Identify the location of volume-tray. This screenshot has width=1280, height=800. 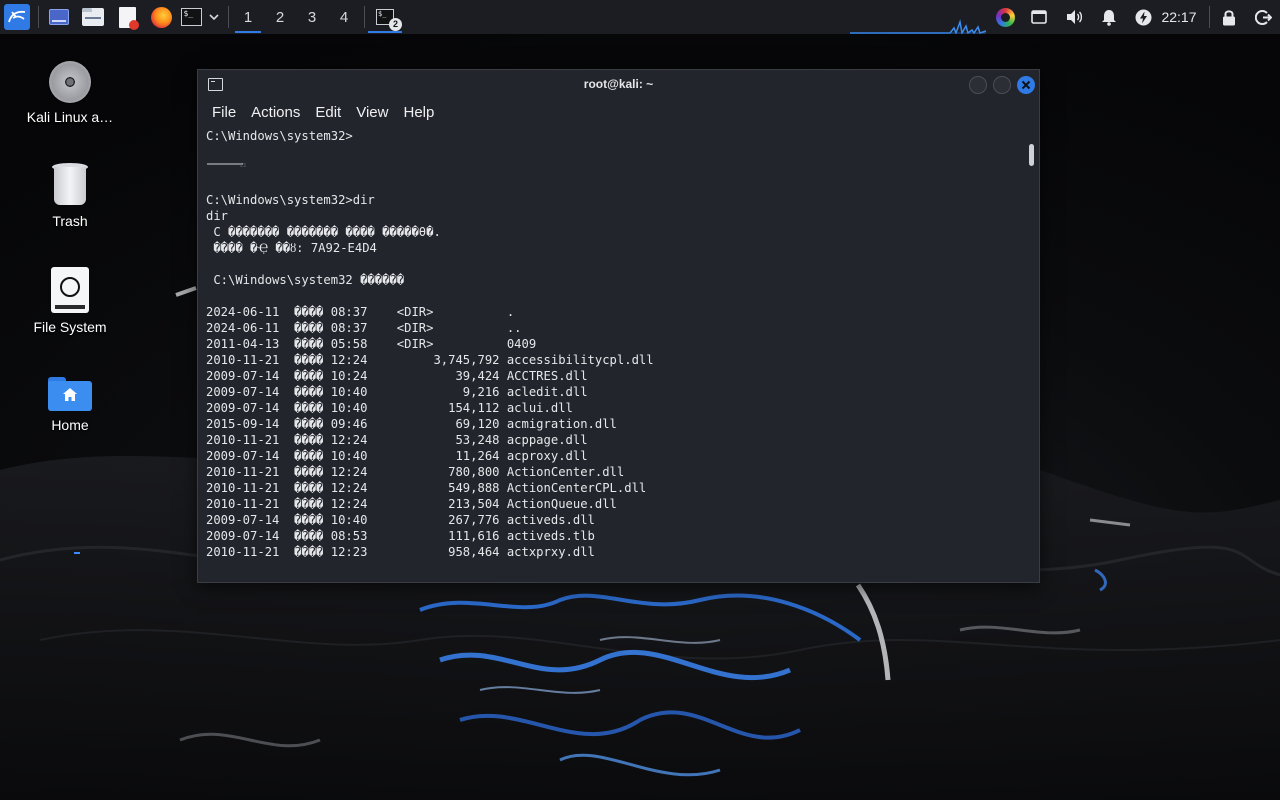
(1074, 17).